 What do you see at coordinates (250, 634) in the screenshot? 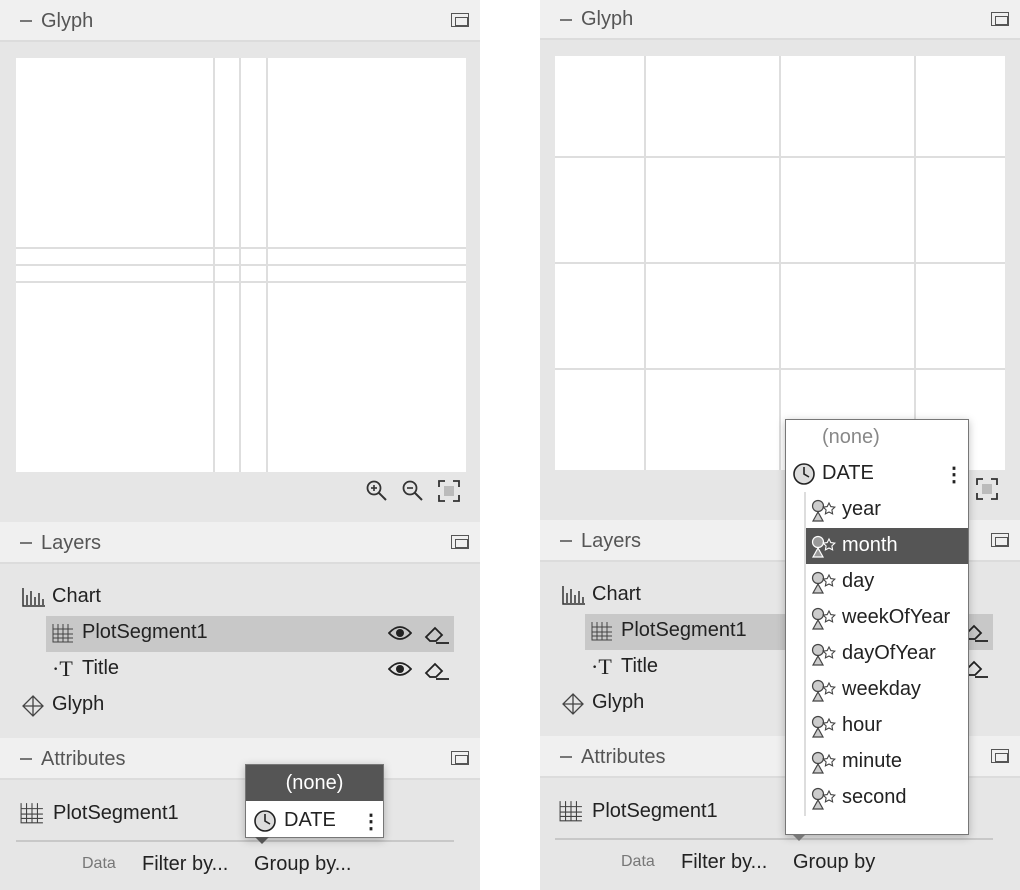
I see `layer-plotsegment: PlotSegment1` at bounding box center [250, 634].